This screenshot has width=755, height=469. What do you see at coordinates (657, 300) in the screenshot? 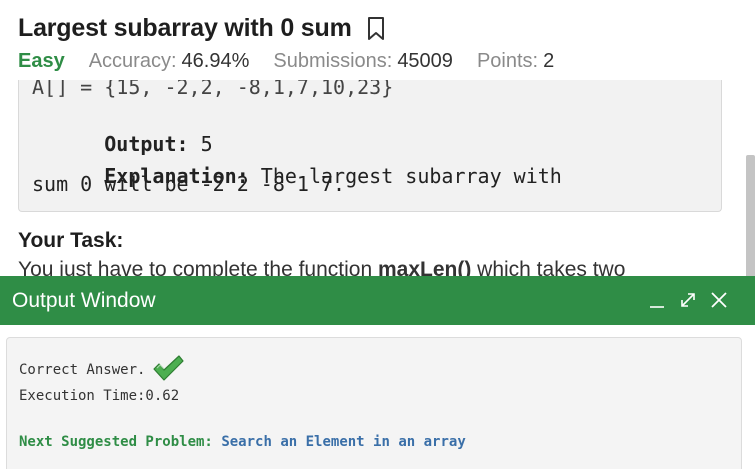
I see `minimize-icon` at bounding box center [657, 300].